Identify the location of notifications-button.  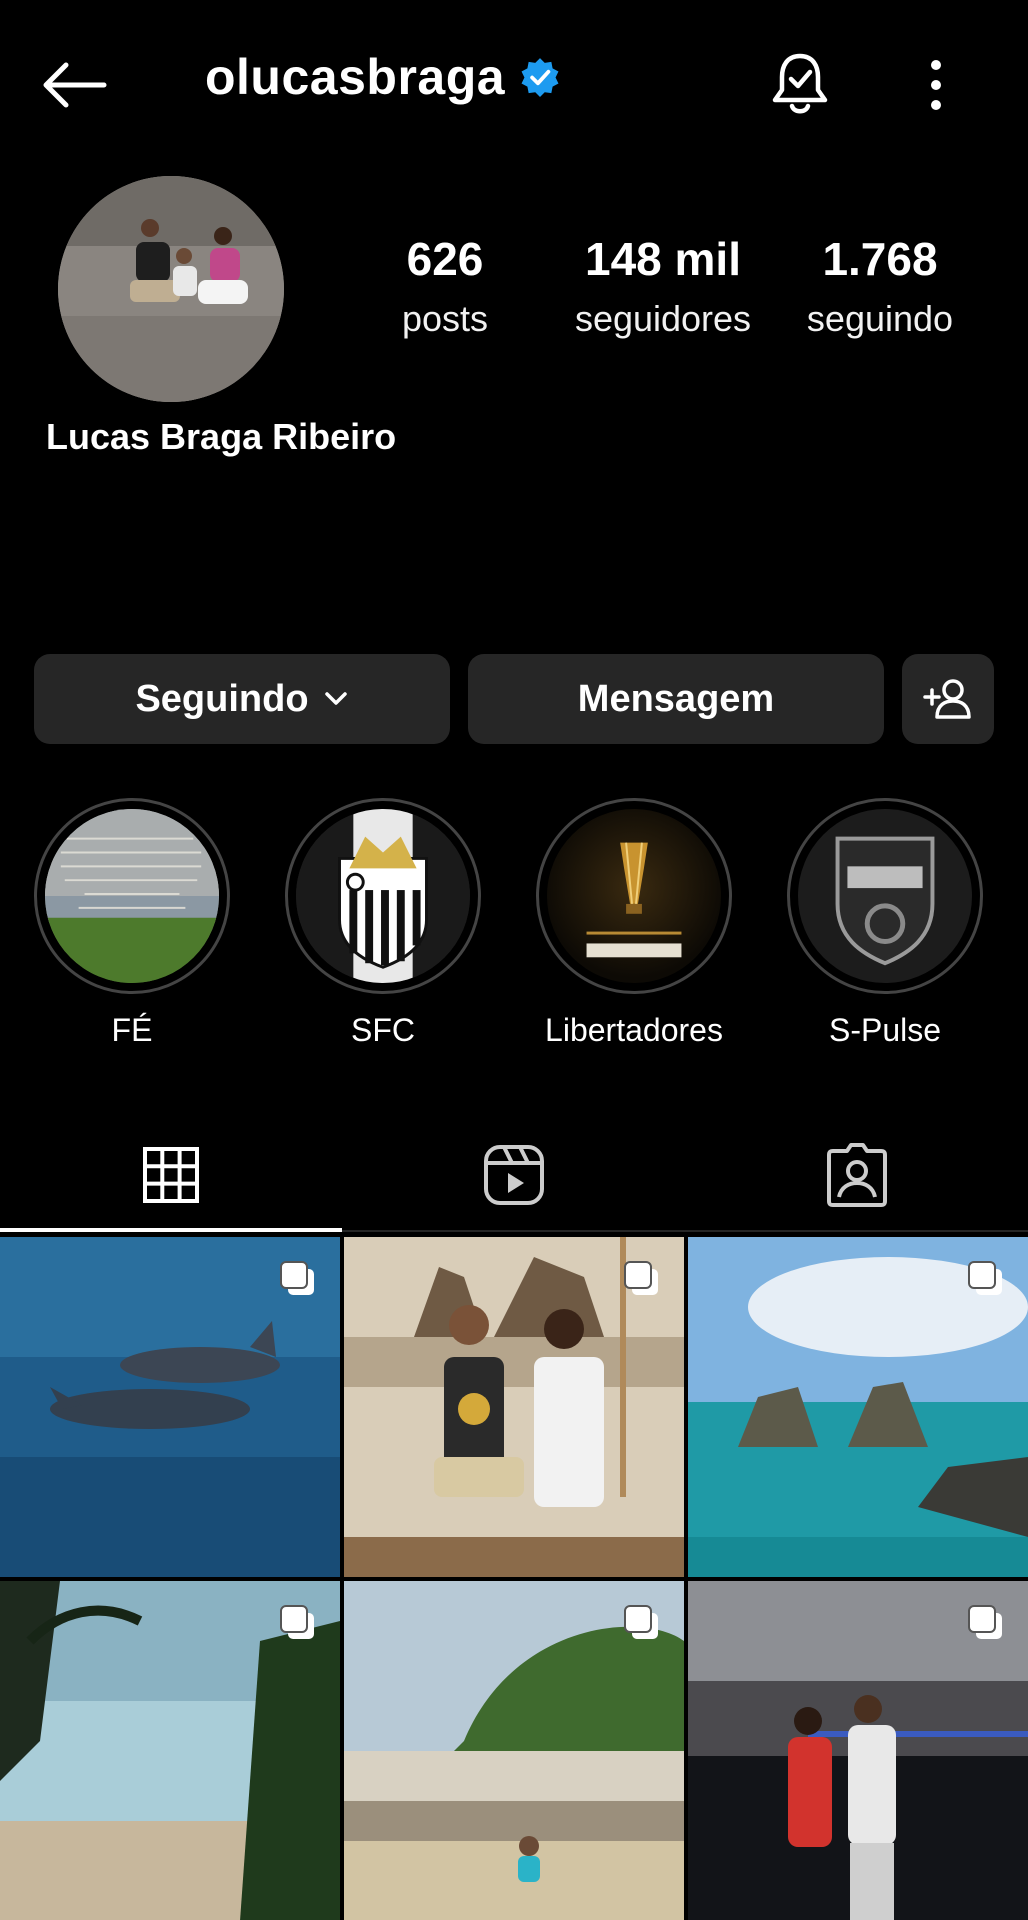
(800, 84).